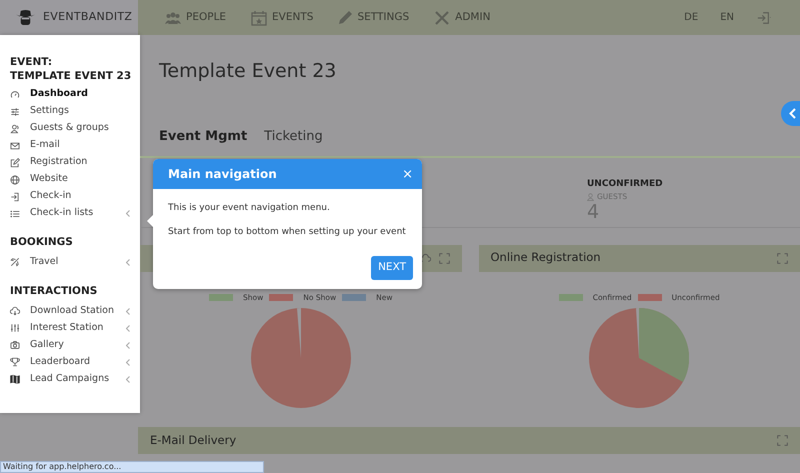 The image size is (800, 473). I want to click on event-title: TEMPLATE EVENT 23, so click(71, 76).